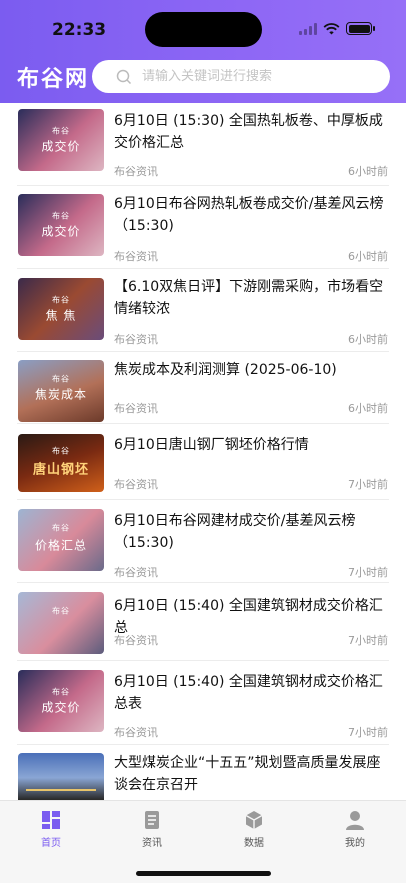 The width and height of the screenshot is (406, 883). I want to click on article-thumbnail: 布谷 唐山钢坯, so click(61, 463).